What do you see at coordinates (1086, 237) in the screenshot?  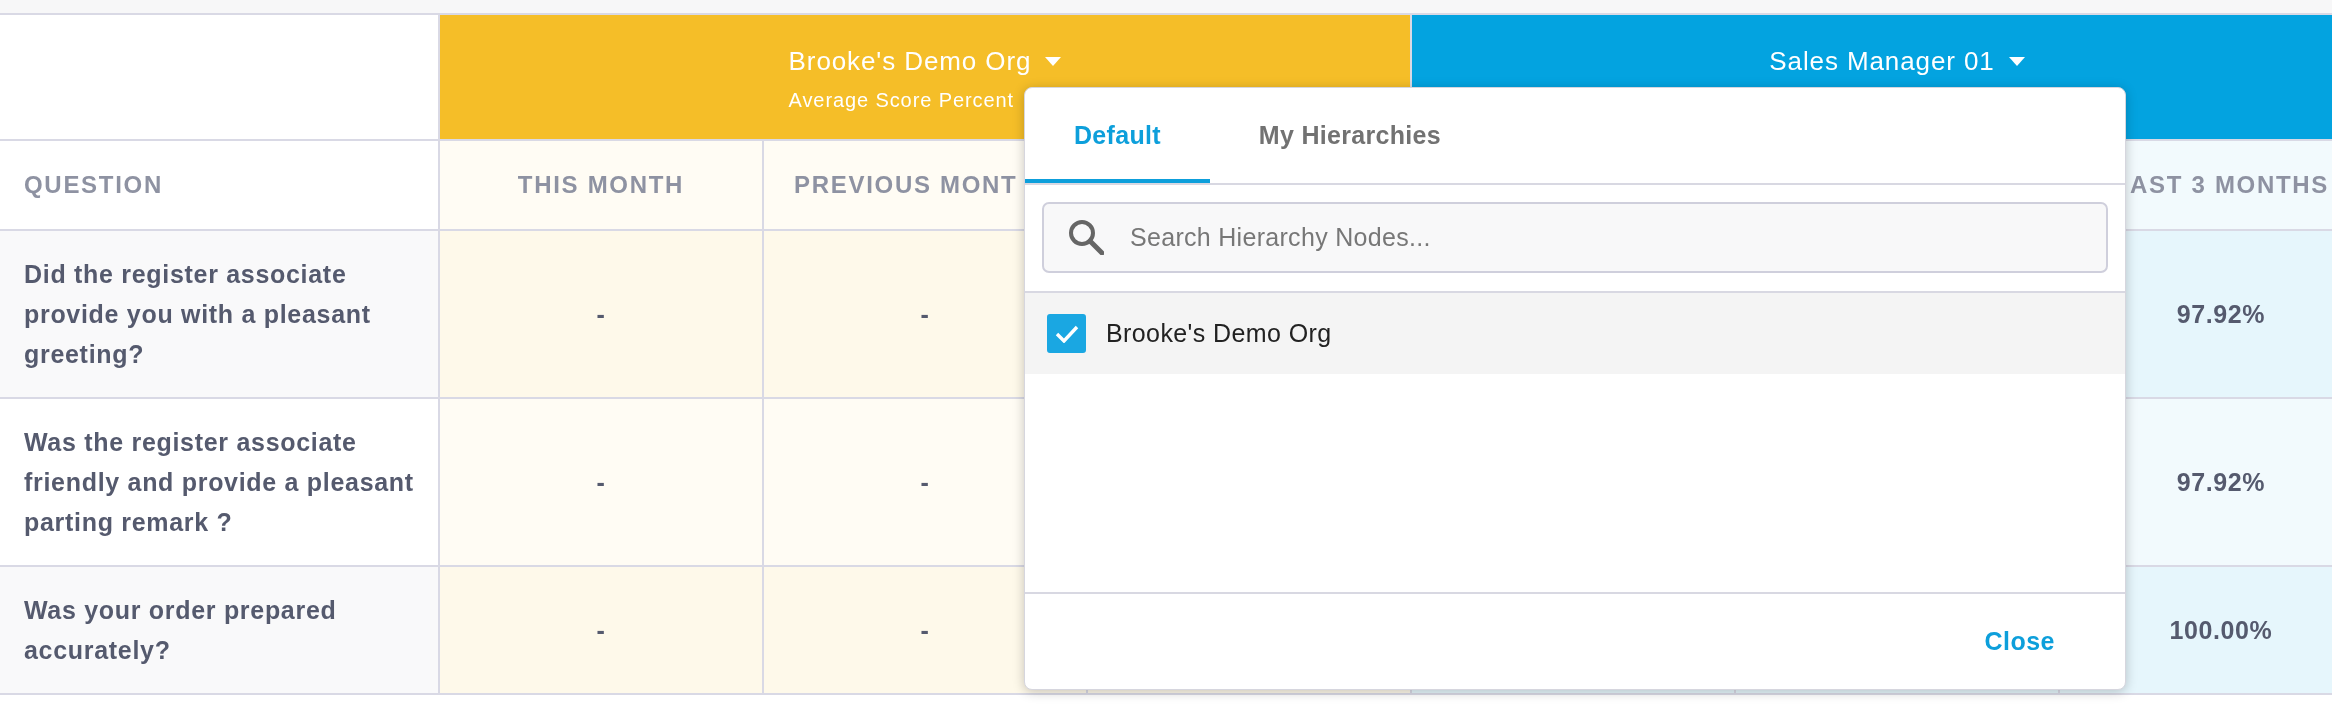 I see `search-icon` at bounding box center [1086, 237].